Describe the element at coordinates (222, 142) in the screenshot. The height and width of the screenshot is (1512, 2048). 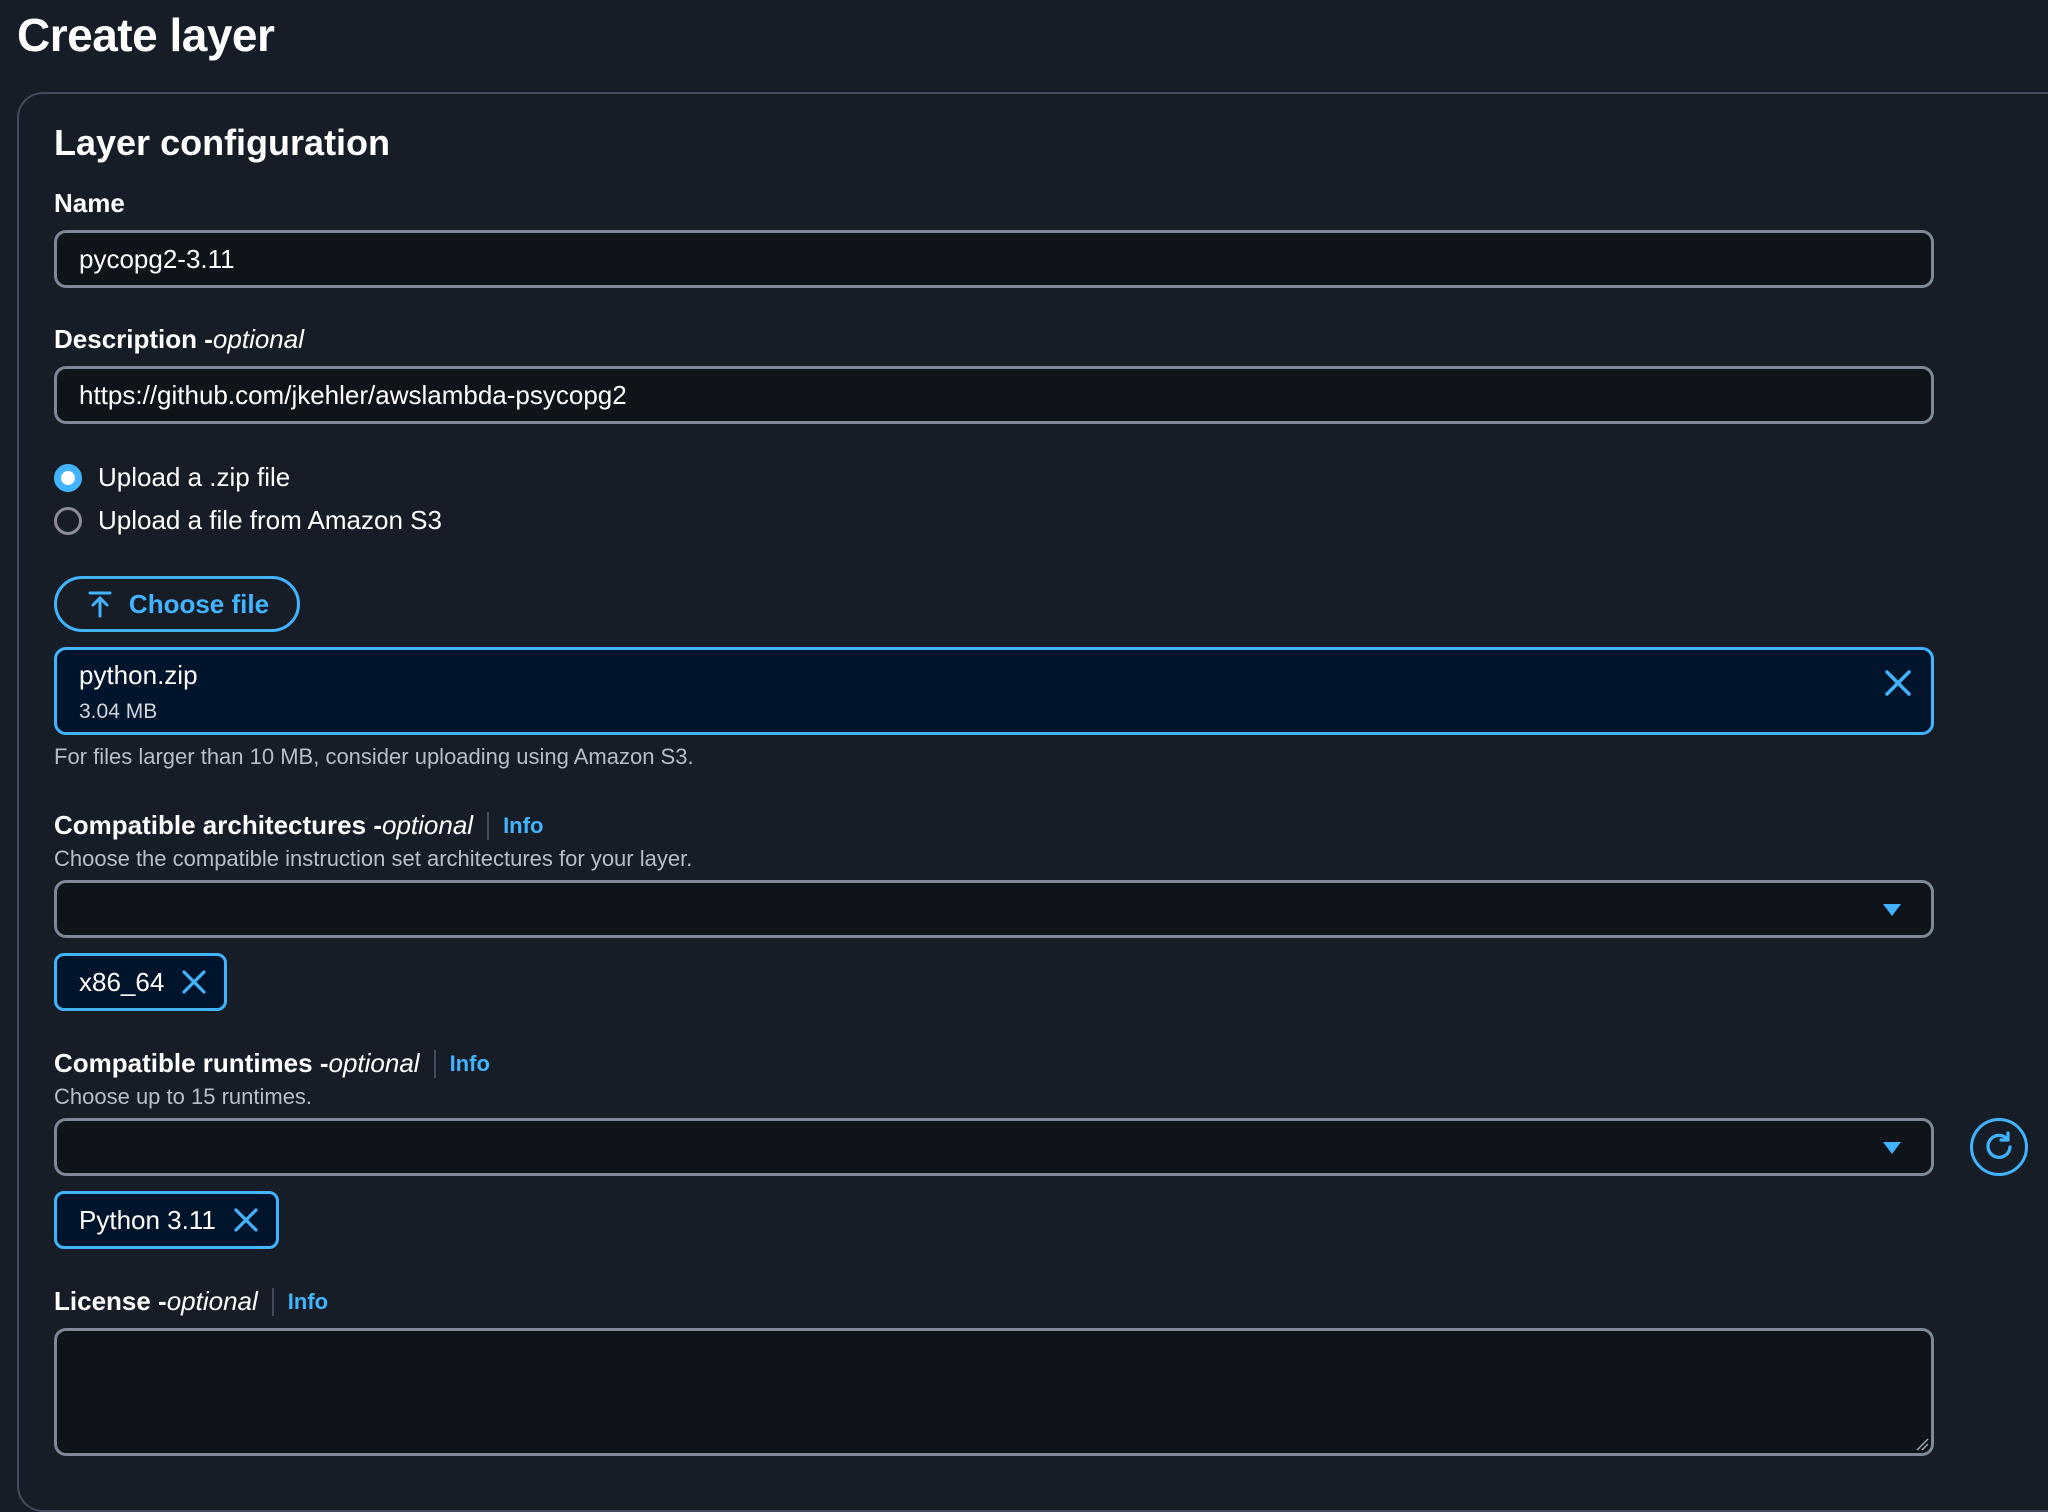
I see `section-title: Layer configuration` at that location.